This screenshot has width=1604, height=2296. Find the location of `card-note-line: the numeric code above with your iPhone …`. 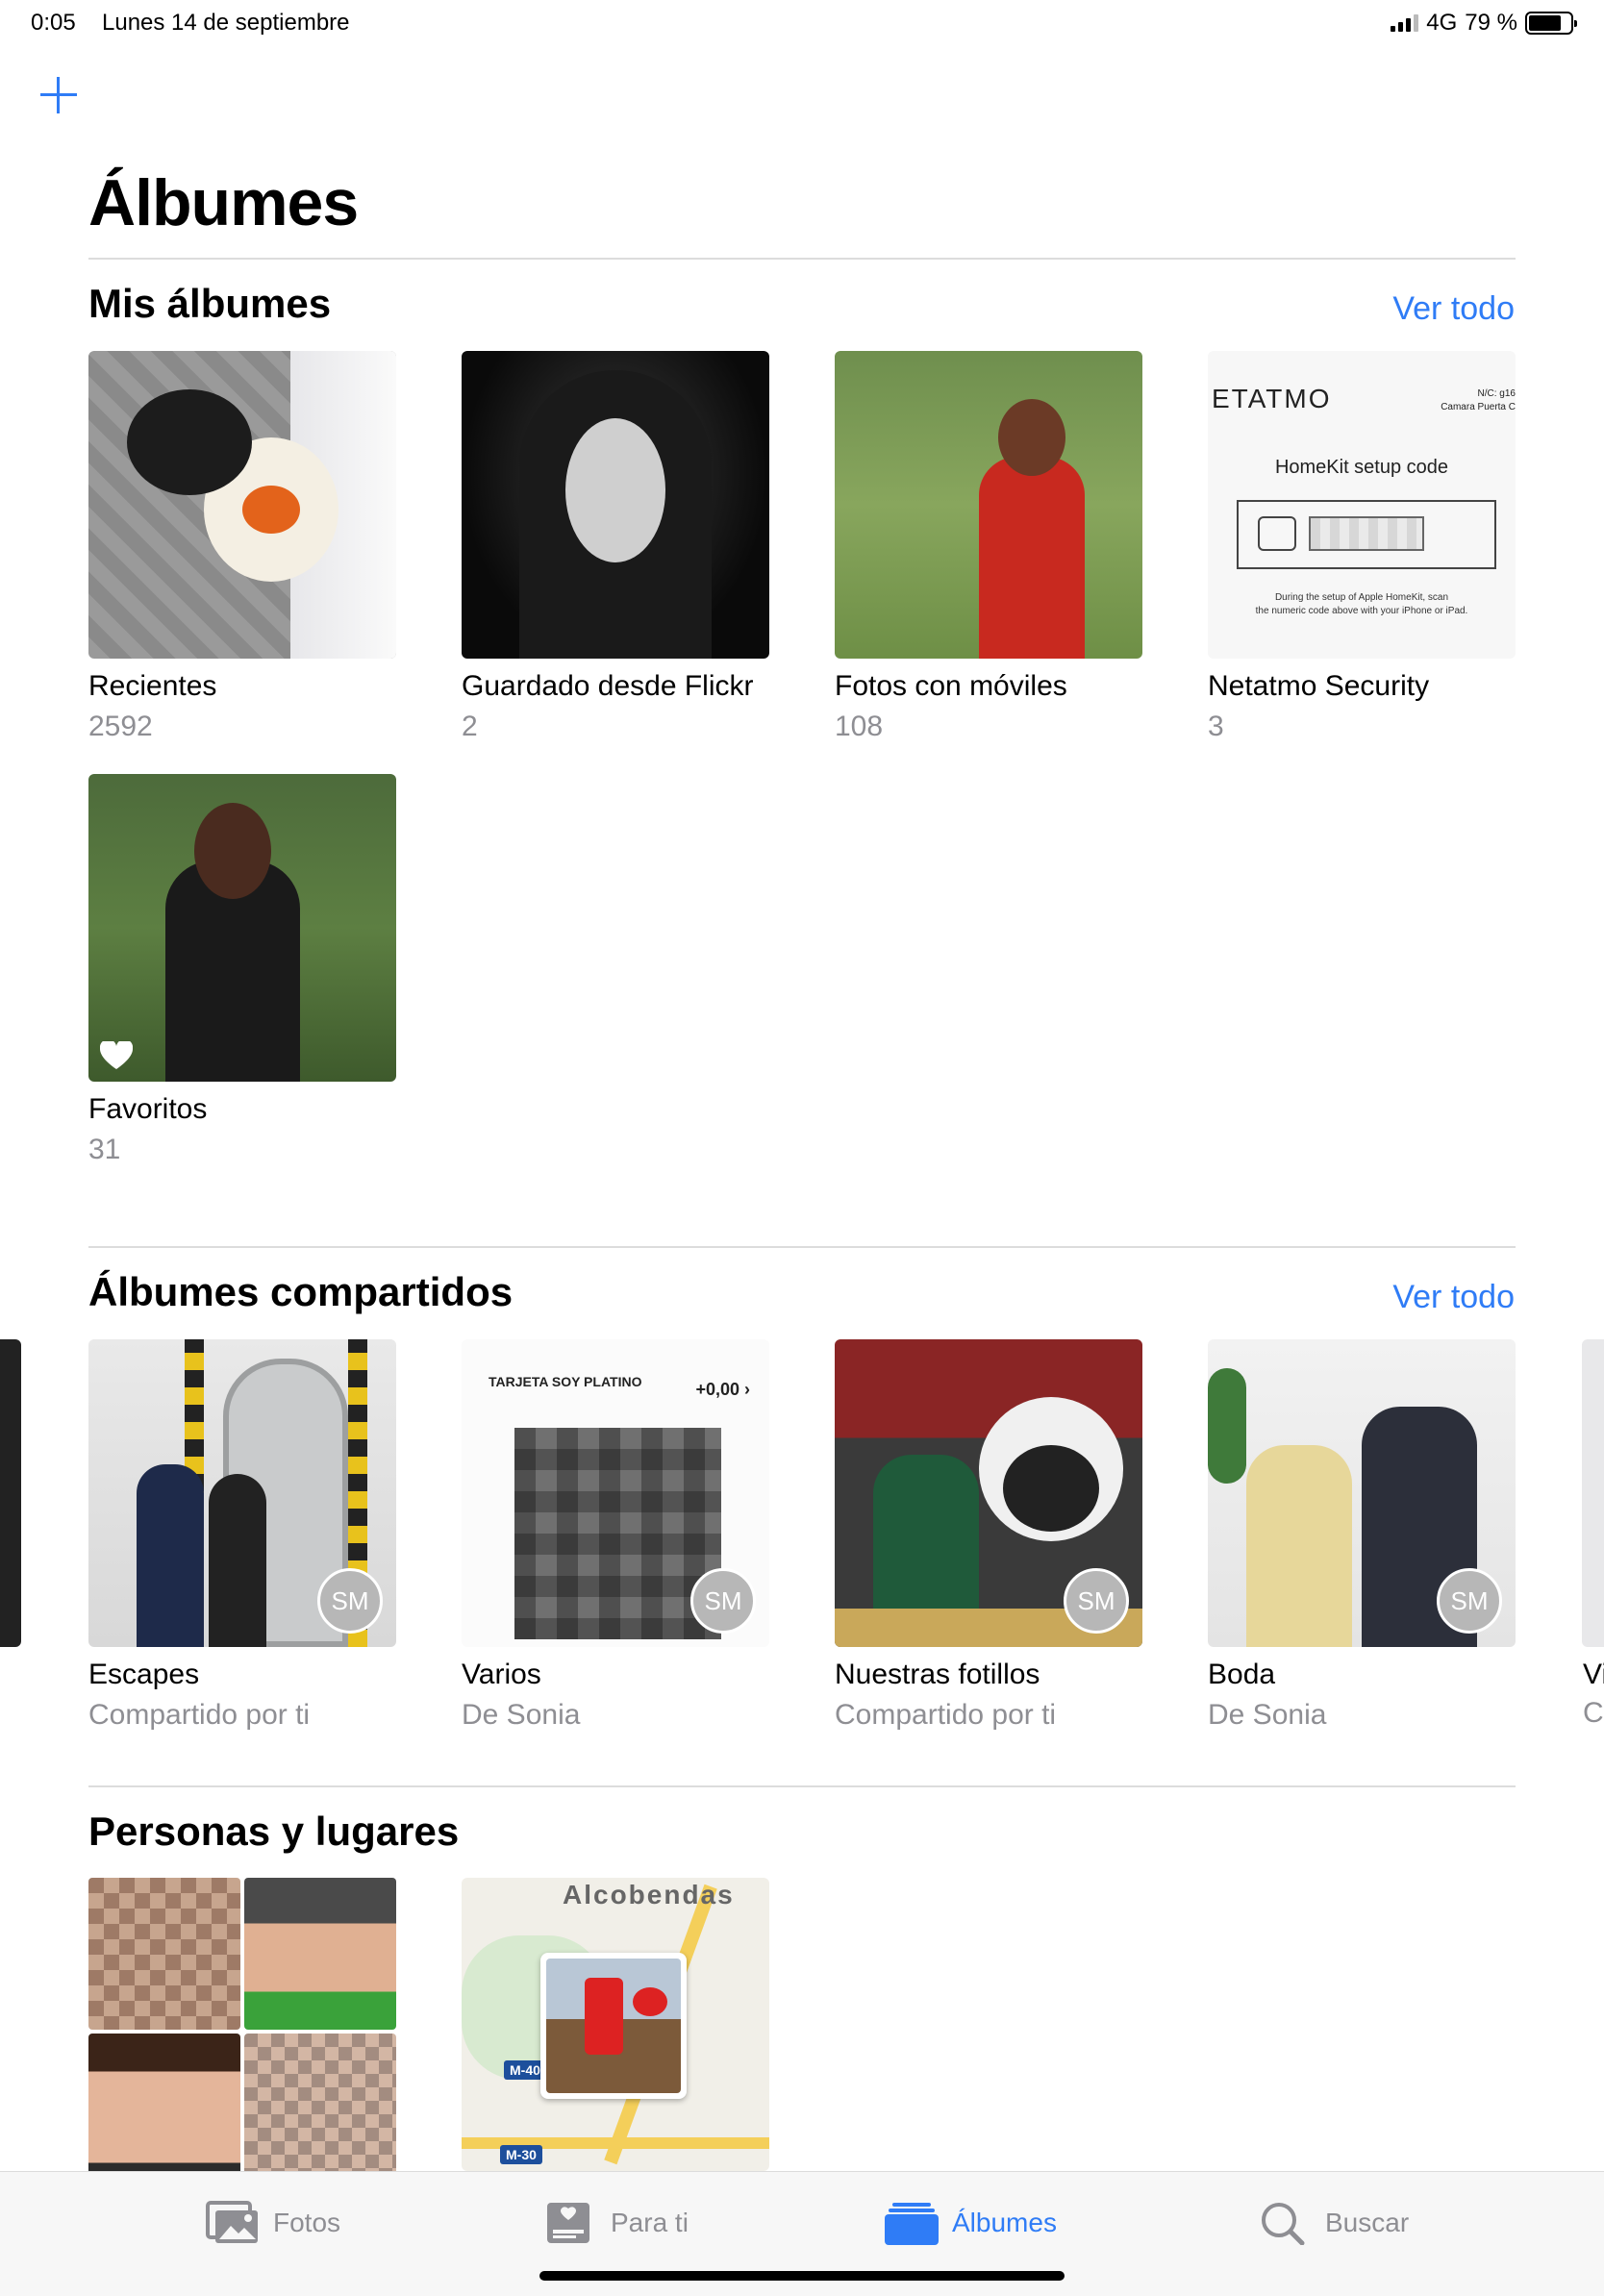

card-note-line: the numeric code above with your iPhone … is located at coordinates (1361, 611).